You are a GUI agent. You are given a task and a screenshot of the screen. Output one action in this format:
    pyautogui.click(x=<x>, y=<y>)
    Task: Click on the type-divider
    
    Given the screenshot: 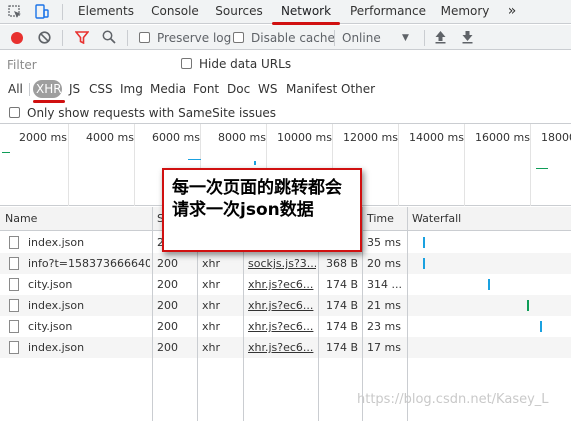 What is the action you would take?
    pyautogui.click(x=29, y=89)
    